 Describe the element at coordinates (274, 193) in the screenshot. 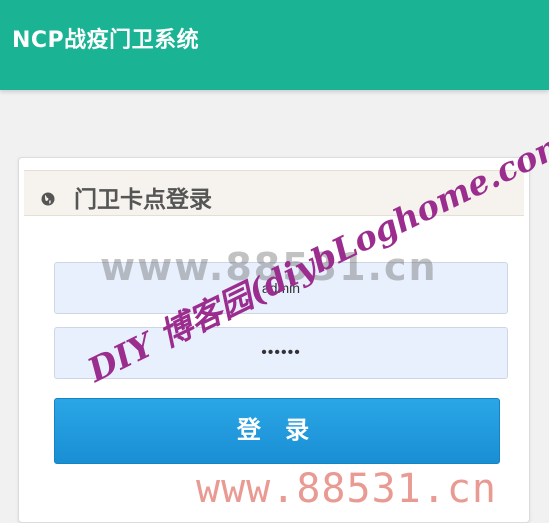

I see `login-panel-header: 门卫卡点登录` at that location.